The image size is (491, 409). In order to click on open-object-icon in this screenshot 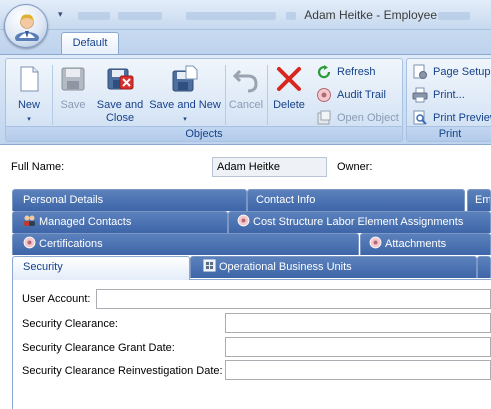, I will do `click(324, 117)`.